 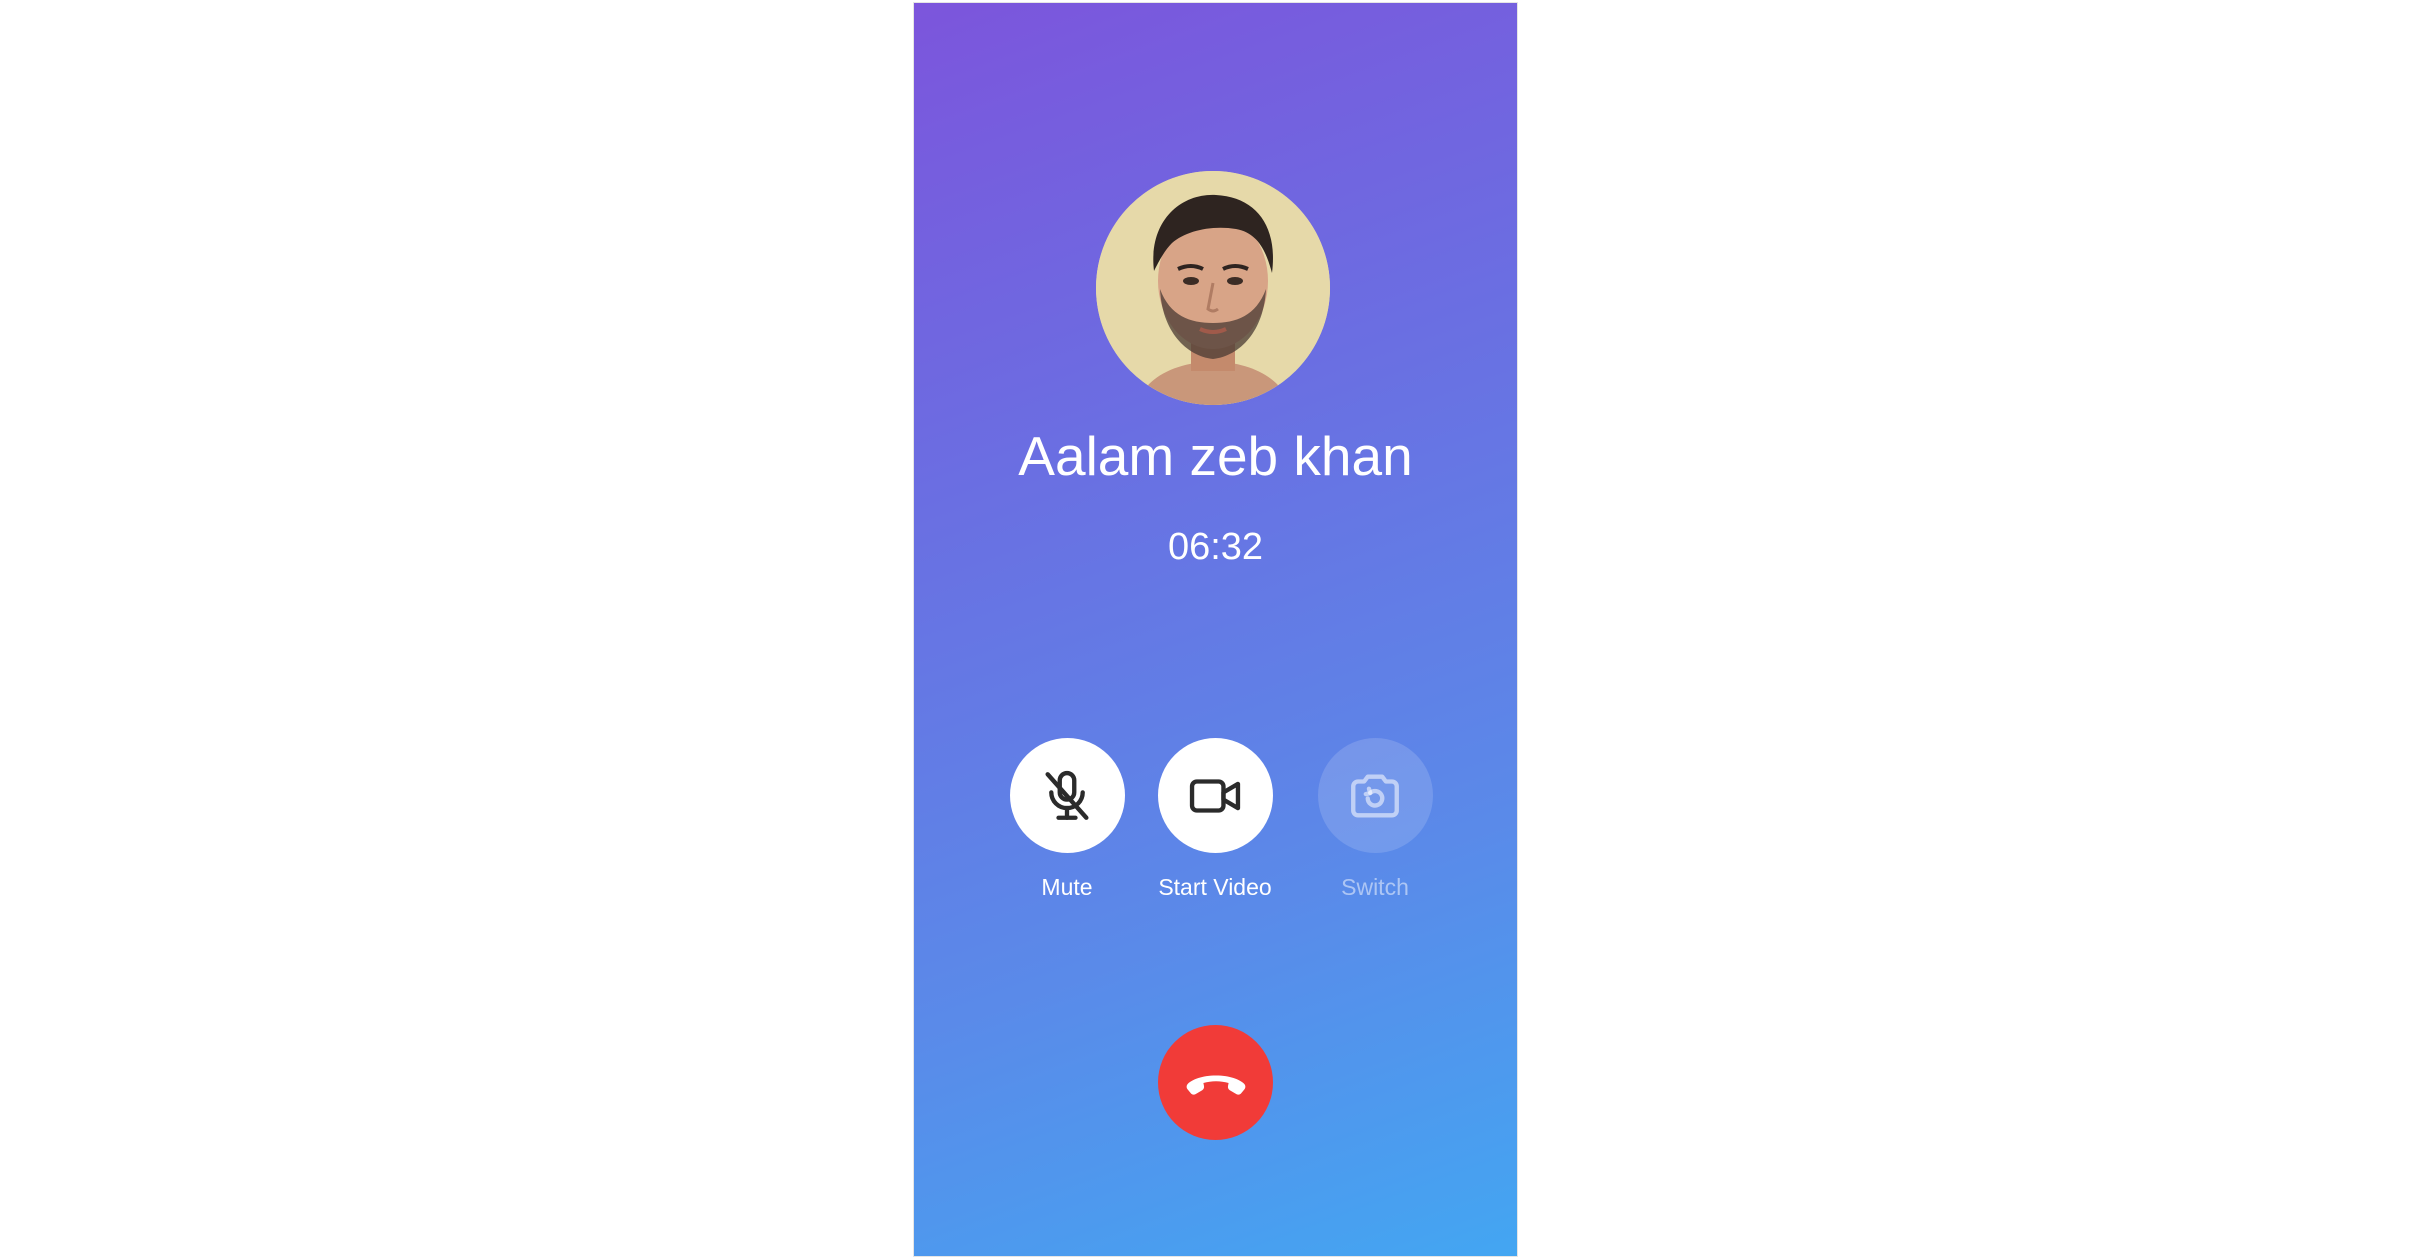 I want to click on caller-avatar, so click(x=1213, y=288).